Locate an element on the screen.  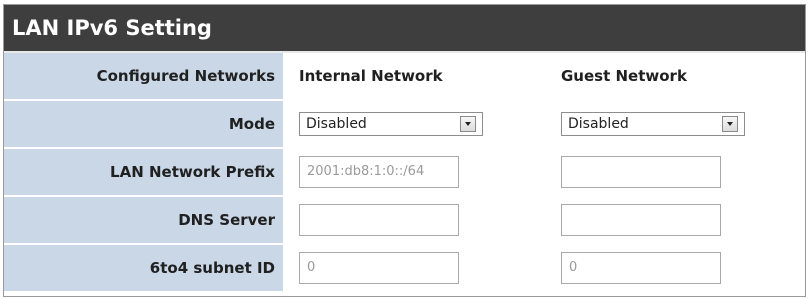
internal-dns-cell is located at coordinates (415, 220).